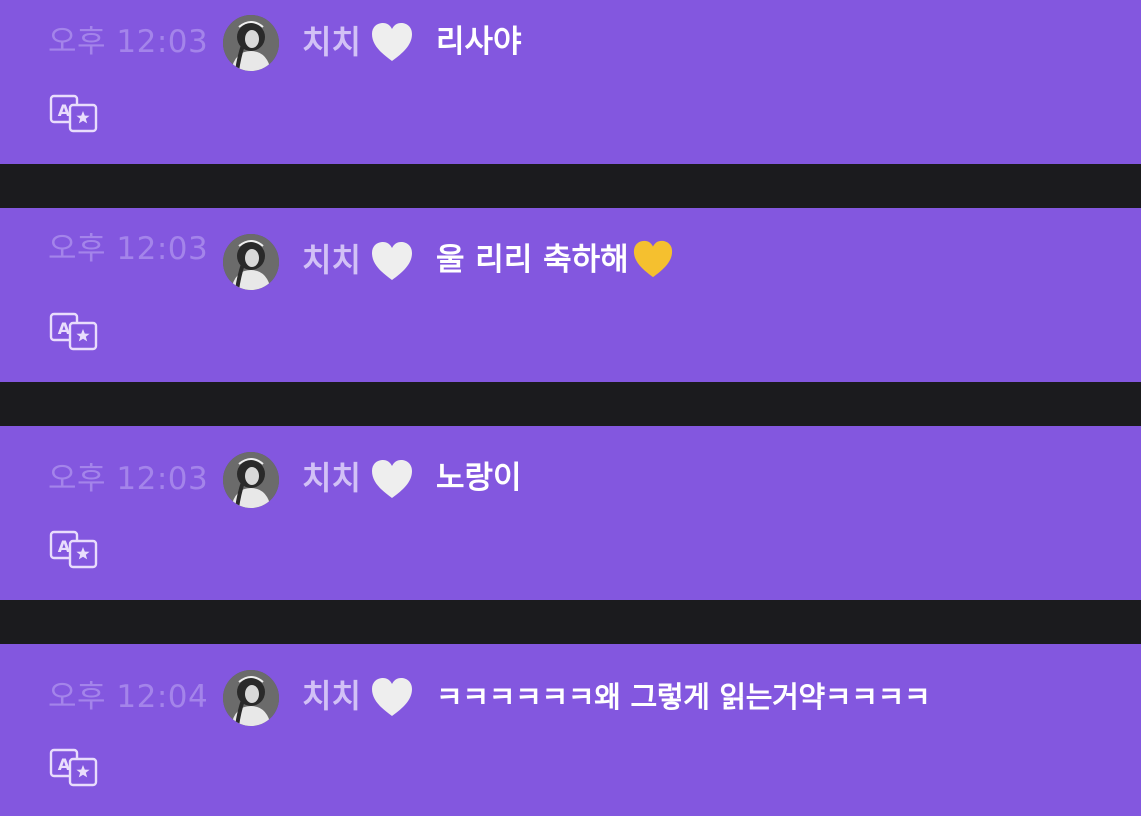 The image size is (1141, 816). What do you see at coordinates (479, 478) in the screenshot?
I see `message-text: 노랑이` at bounding box center [479, 478].